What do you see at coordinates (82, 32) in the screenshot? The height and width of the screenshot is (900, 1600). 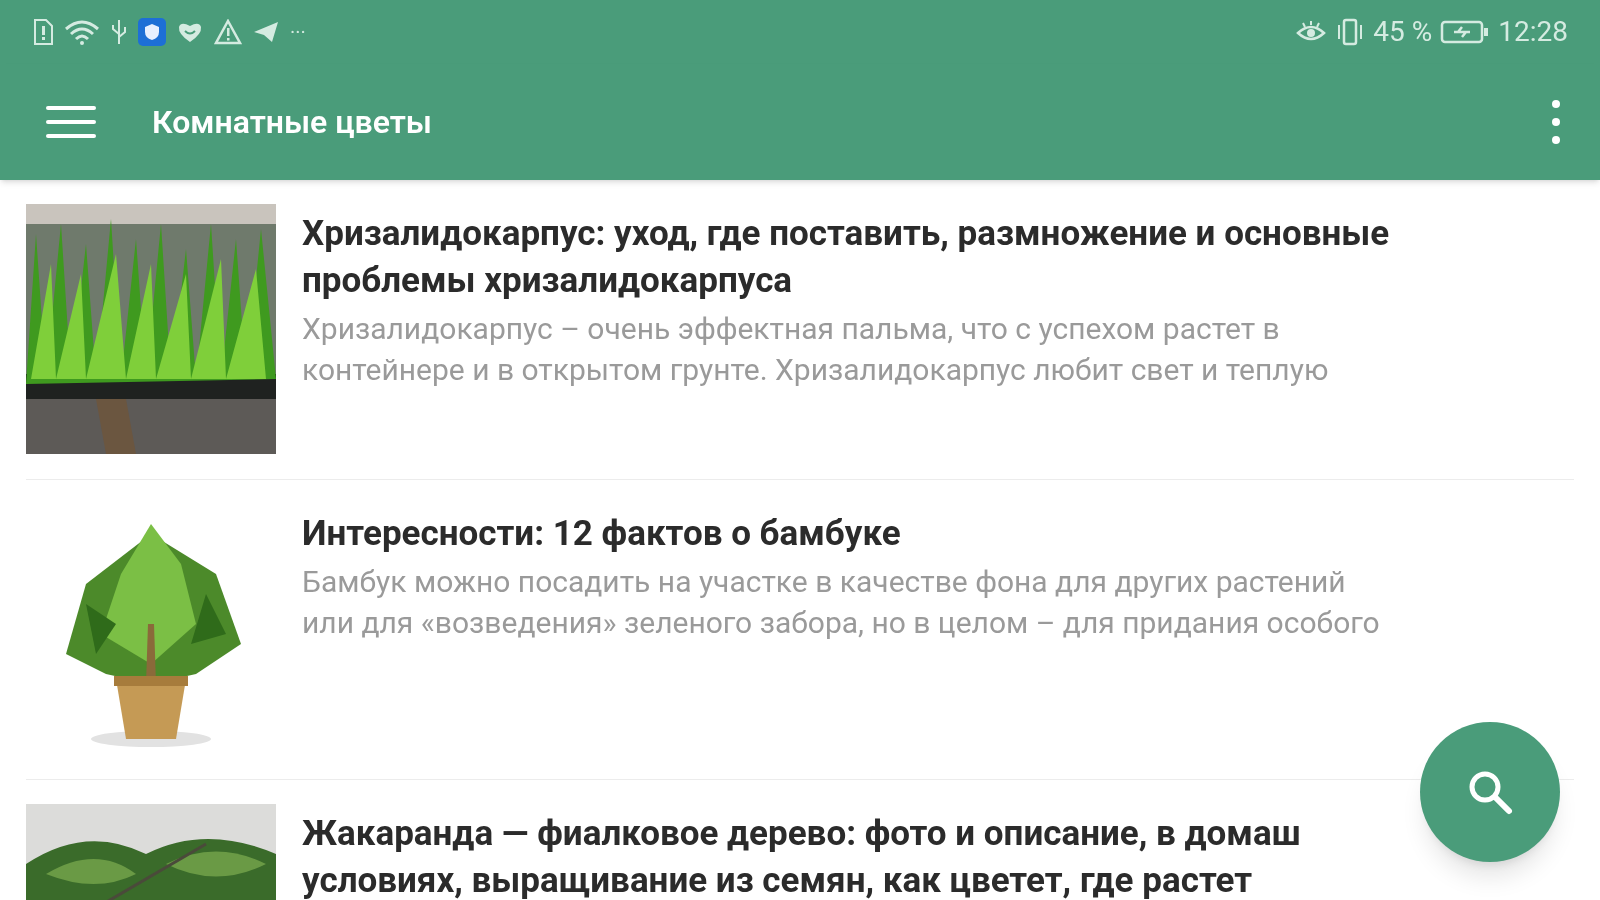 I see `wifi-icon` at bounding box center [82, 32].